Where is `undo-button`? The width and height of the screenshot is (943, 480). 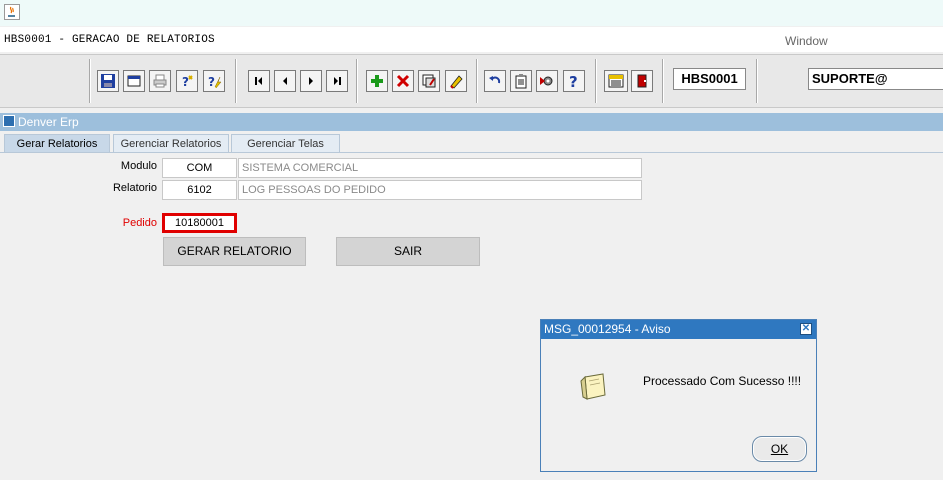
undo-button is located at coordinates (495, 81).